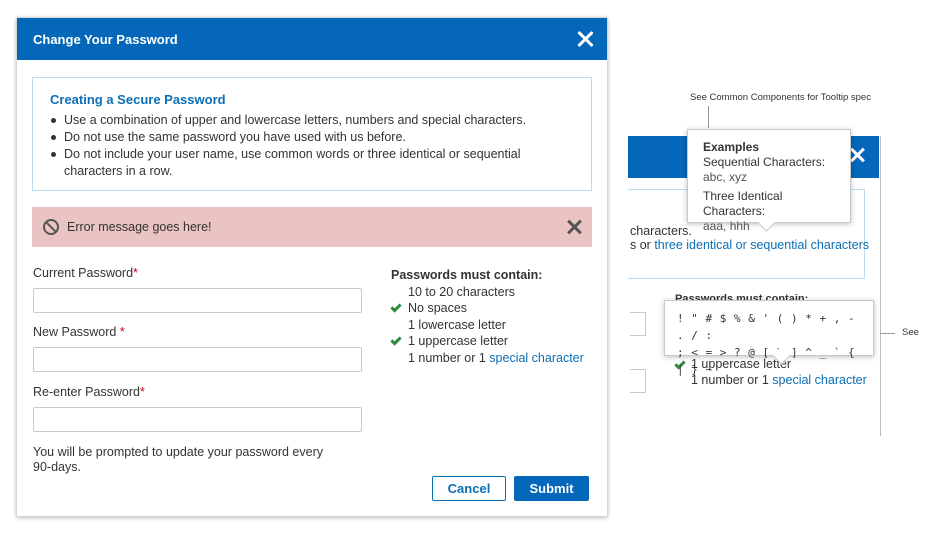 The width and height of the screenshot is (927, 554). What do you see at coordinates (490, 308) in the screenshot?
I see `requirement-item: No spaces` at bounding box center [490, 308].